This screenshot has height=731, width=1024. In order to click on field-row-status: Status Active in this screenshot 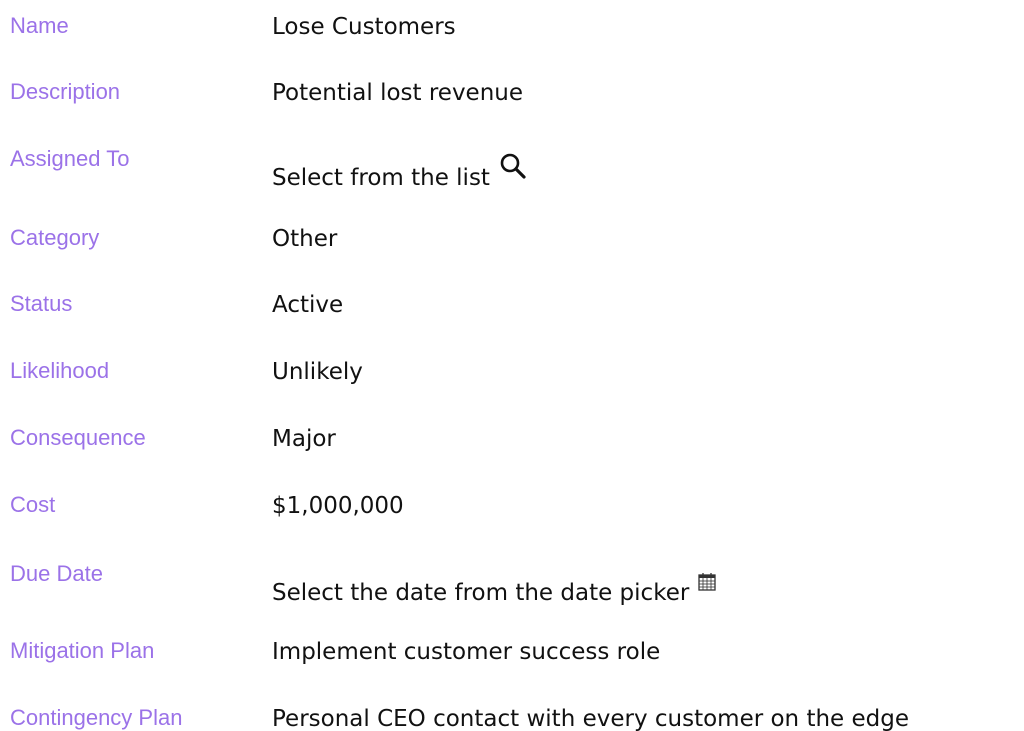, I will do `click(512, 323)`.